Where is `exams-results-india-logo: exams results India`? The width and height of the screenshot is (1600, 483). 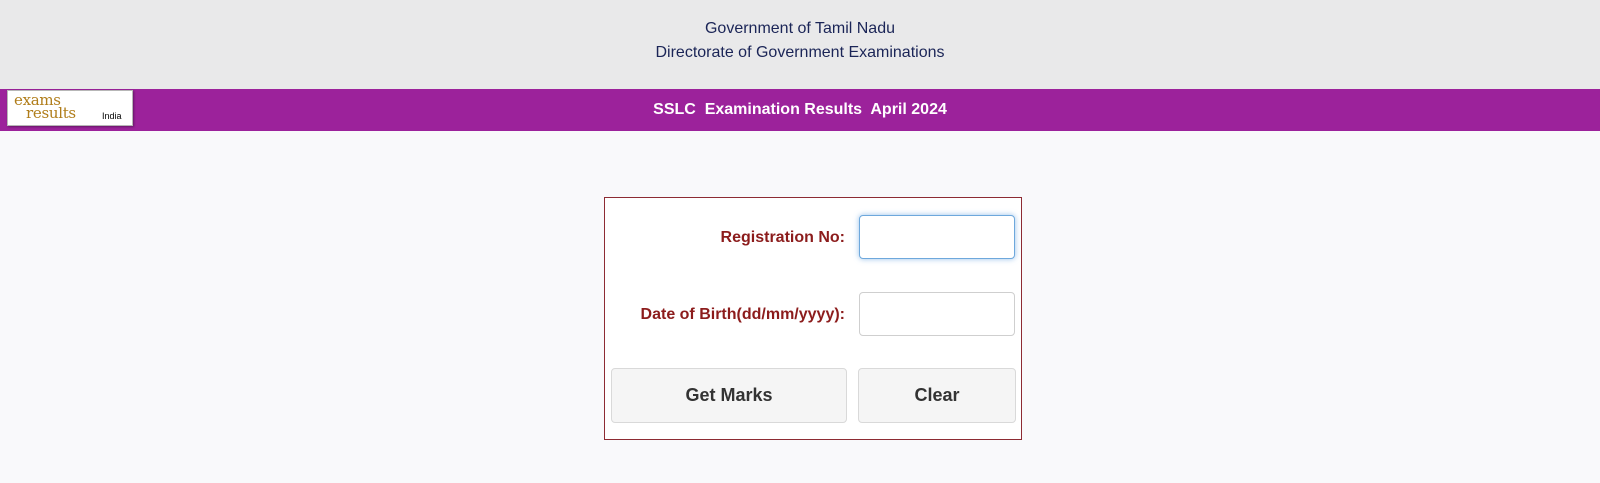 exams-results-india-logo: exams results India is located at coordinates (70, 108).